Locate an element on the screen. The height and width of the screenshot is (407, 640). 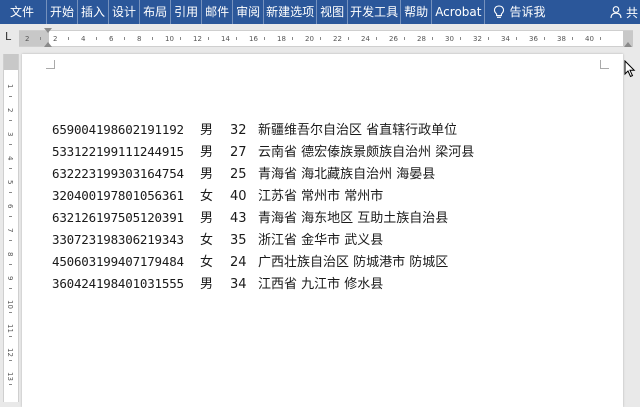
id-number-text: 533122199111244915 is located at coordinates (118, 151).